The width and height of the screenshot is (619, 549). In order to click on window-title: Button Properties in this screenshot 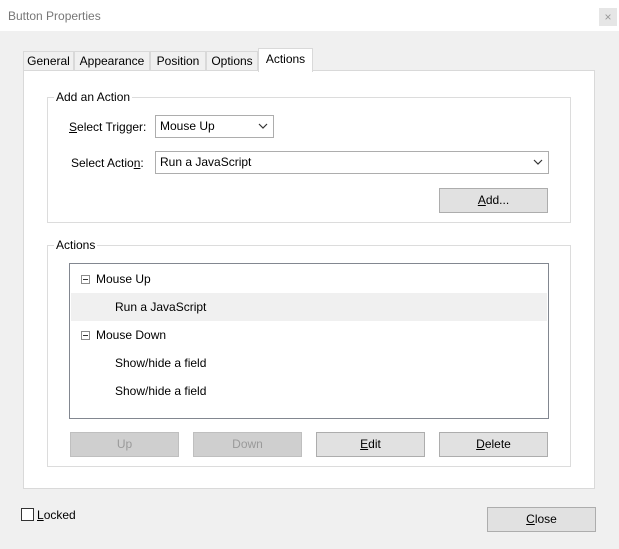, I will do `click(54, 16)`.